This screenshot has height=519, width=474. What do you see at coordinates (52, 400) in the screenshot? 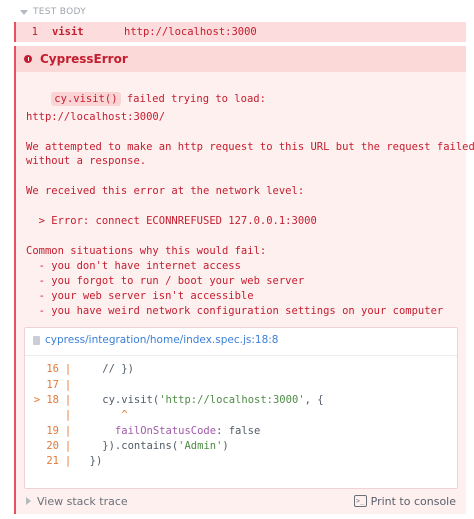
I see `line-number-value: 18` at bounding box center [52, 400].